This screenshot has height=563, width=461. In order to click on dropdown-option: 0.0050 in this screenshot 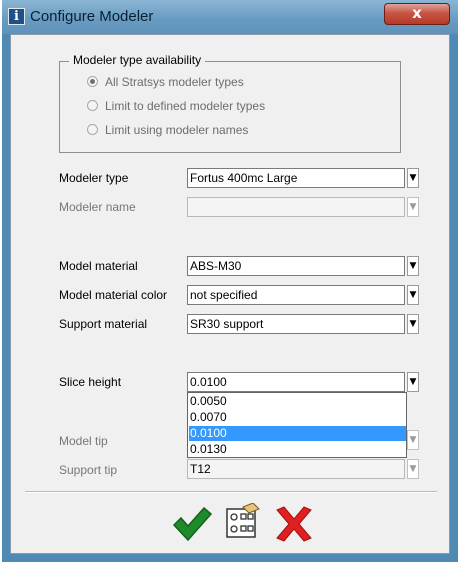, I will do `click(229, 401)`.